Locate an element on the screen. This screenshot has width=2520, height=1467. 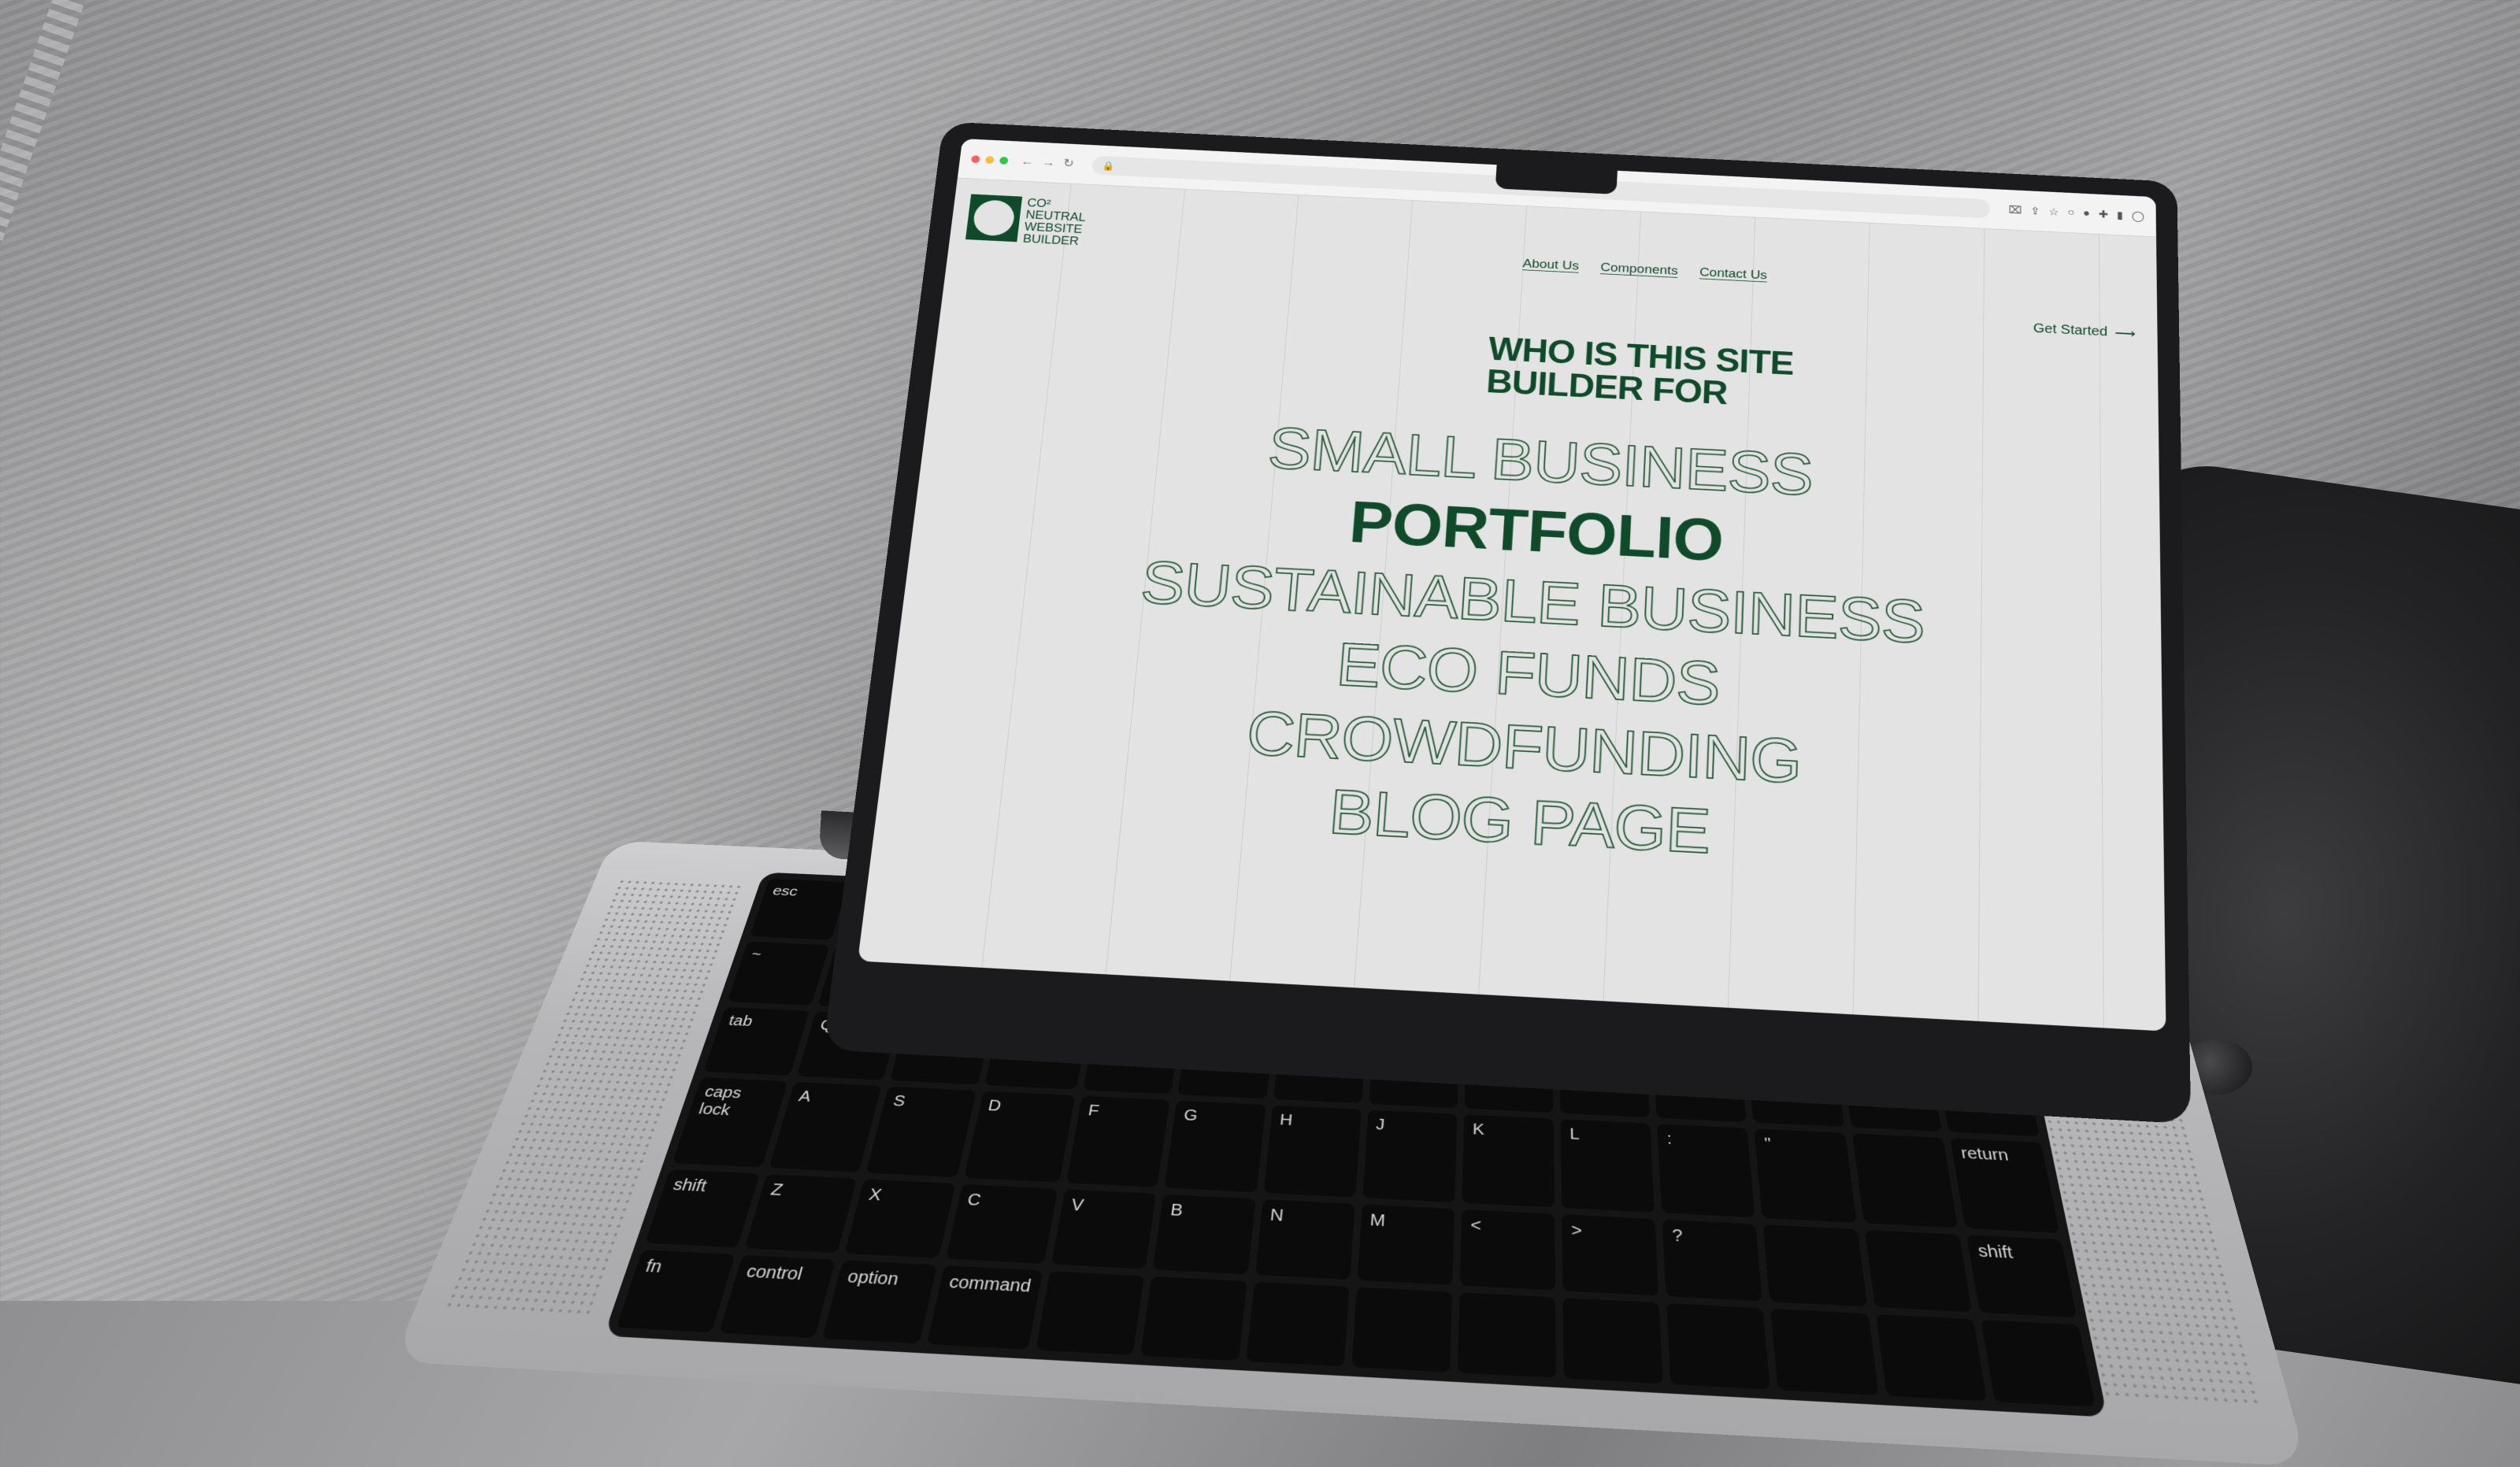
forward-arrow-icon: → is located at coordinates (1048, 162).